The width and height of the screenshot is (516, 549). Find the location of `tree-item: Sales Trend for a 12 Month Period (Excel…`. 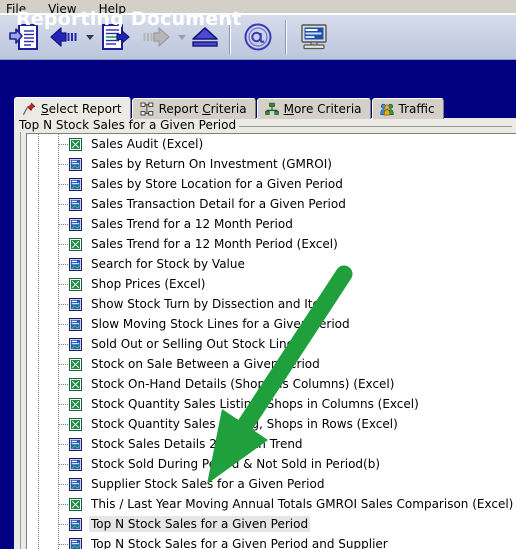

tree-item: Sales Trend for a 12 Month Period (Excel… is located at coordinates (271, 244).